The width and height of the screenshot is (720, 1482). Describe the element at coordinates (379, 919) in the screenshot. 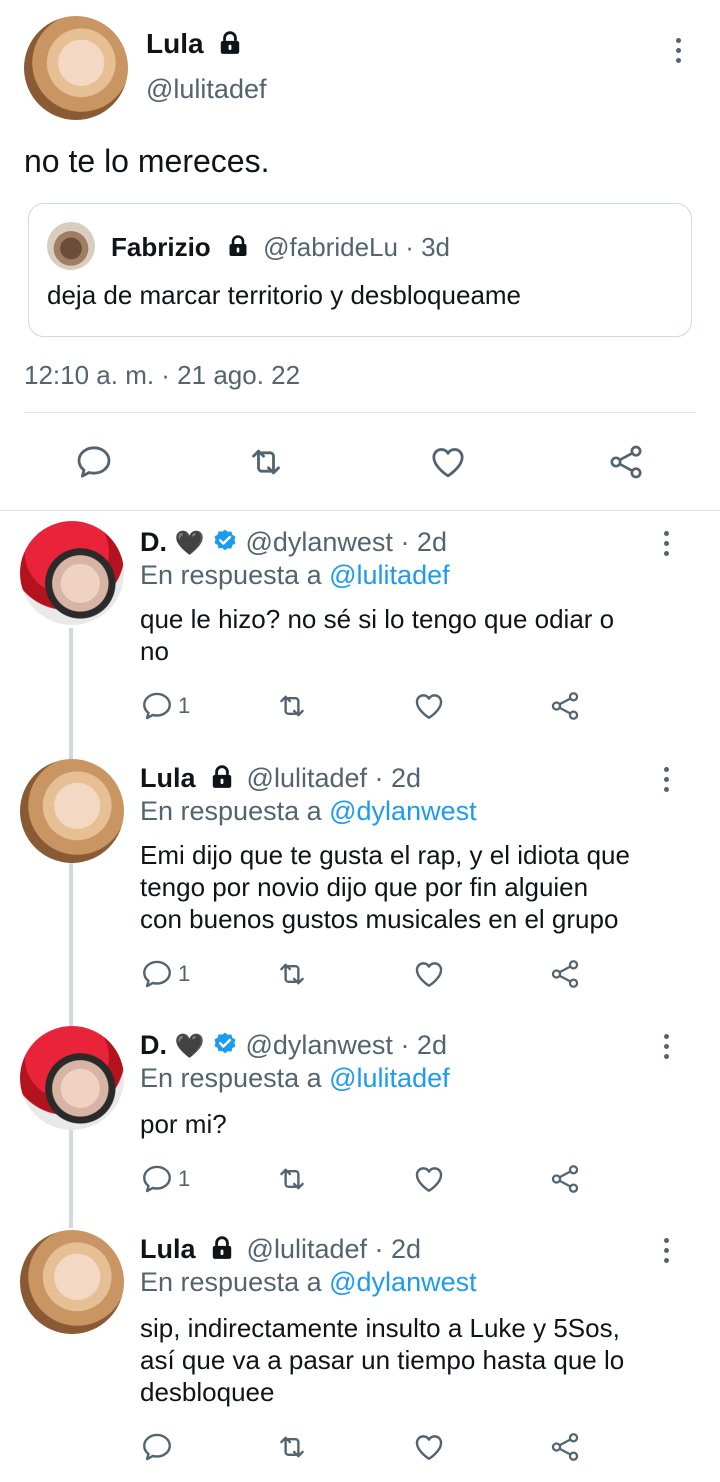

I see `text-line: con buenos gustos musicales en el grupo` at that location.